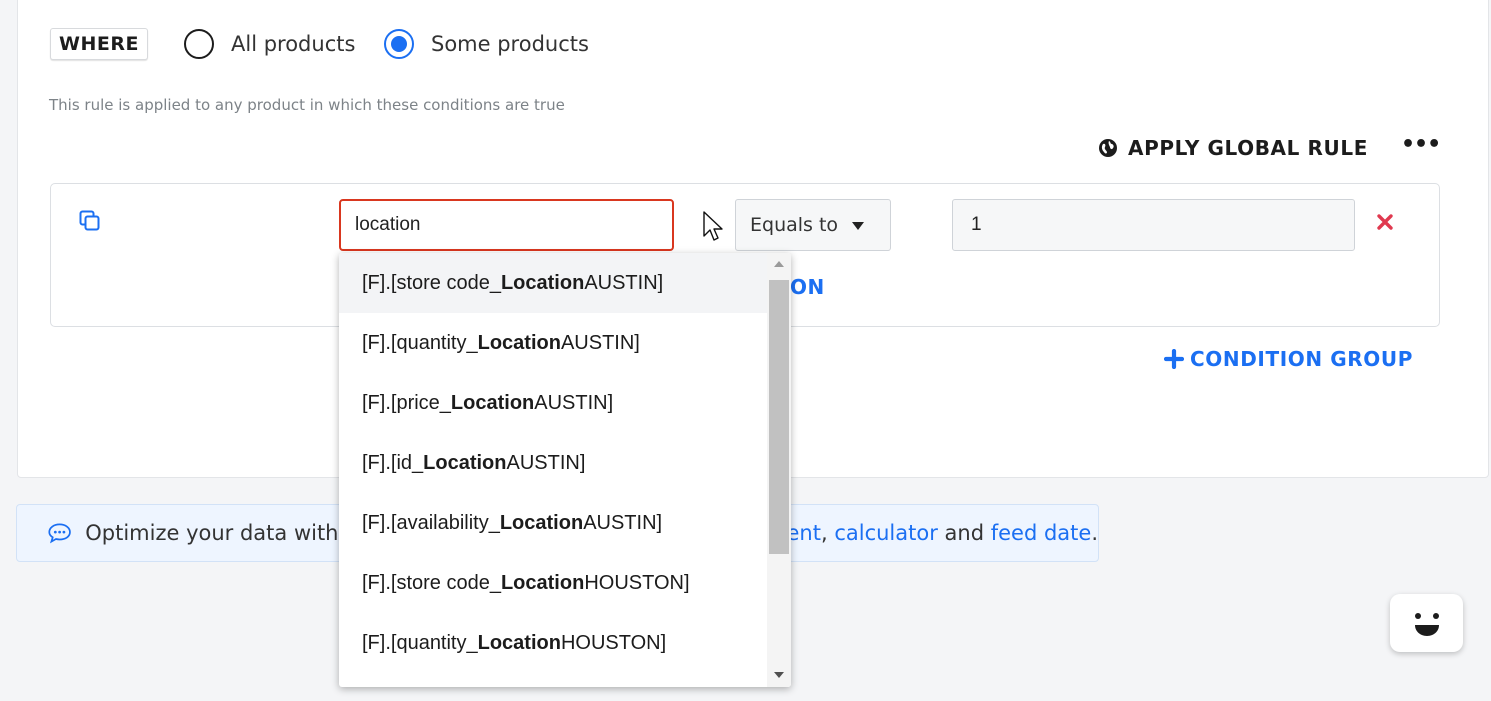 Image resolution: width=1491 pixels, height=701 pixels. Describe the element at coordinates (293, 44) in the screenshot. I see `radio-all-products-label: All products` at that location.